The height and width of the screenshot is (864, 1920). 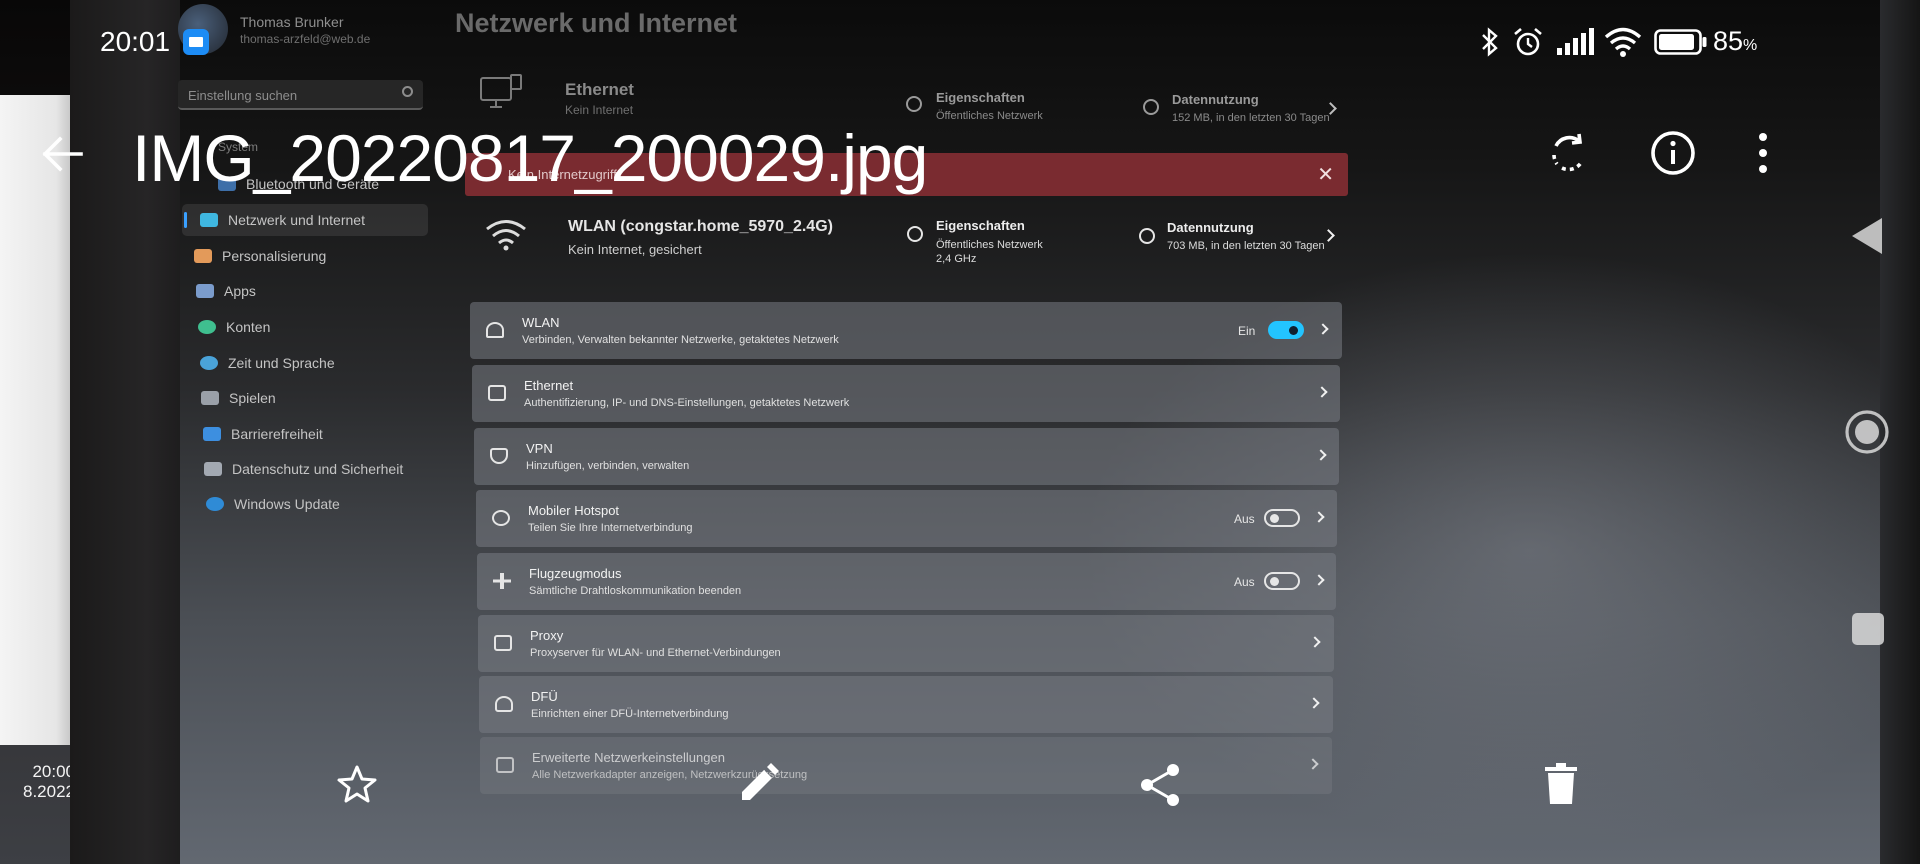 What do you see at coordinates (207, 327) in the screenshot?
I see `photo-person-icon` at bounding box center [207, 327].